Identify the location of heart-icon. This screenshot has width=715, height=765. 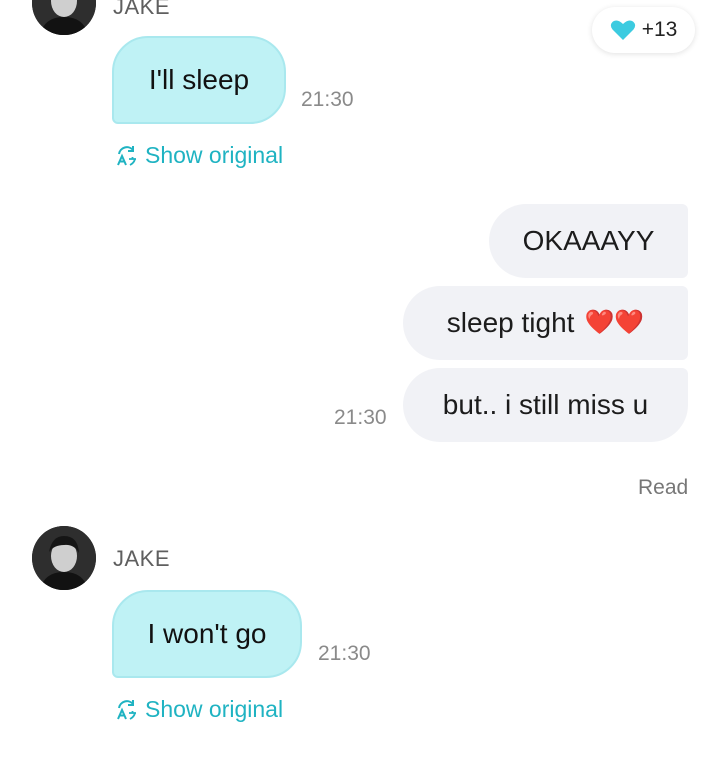
(622, 30).